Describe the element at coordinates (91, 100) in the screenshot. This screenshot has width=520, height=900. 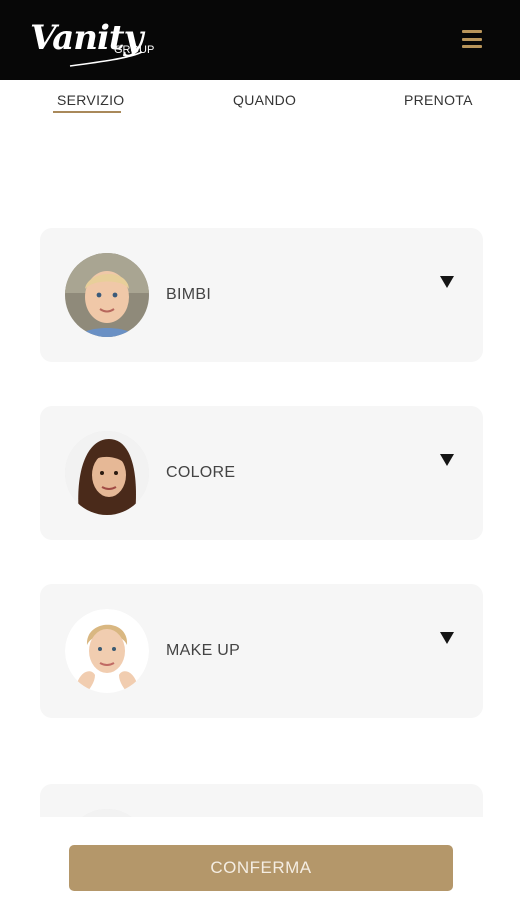
I see `tab-servizio: SERVIZIO` at that location.